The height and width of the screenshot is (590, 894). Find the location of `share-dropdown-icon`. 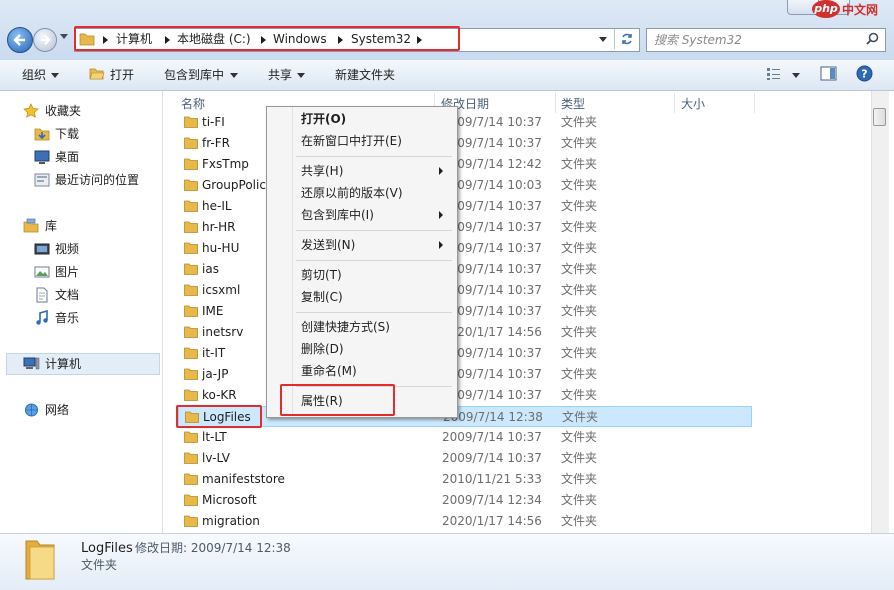

share-dropdown-icon is located at coordinates (301, 75).